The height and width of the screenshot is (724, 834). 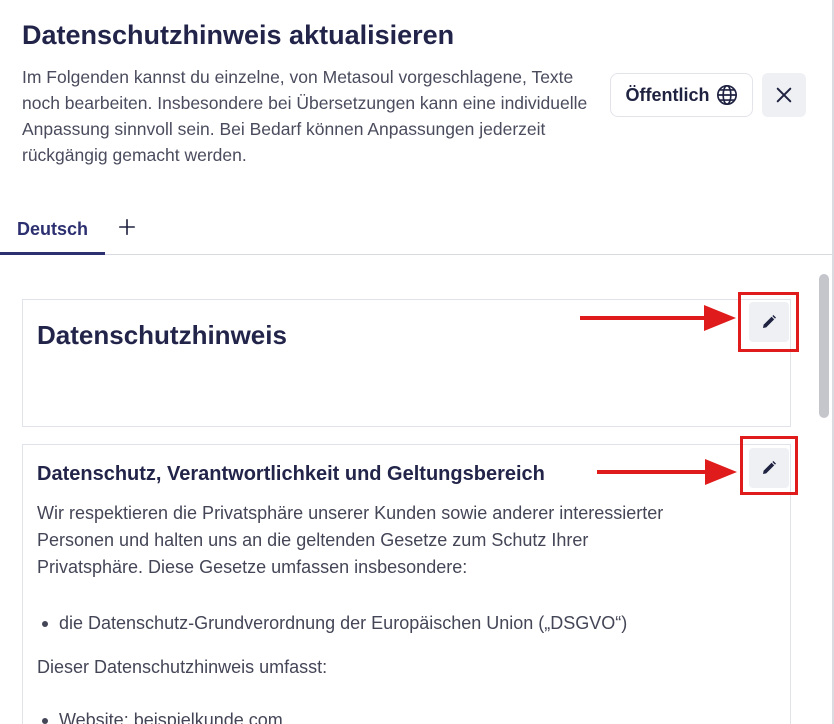 I want to click on close-icon, so click(x=784, y=95).